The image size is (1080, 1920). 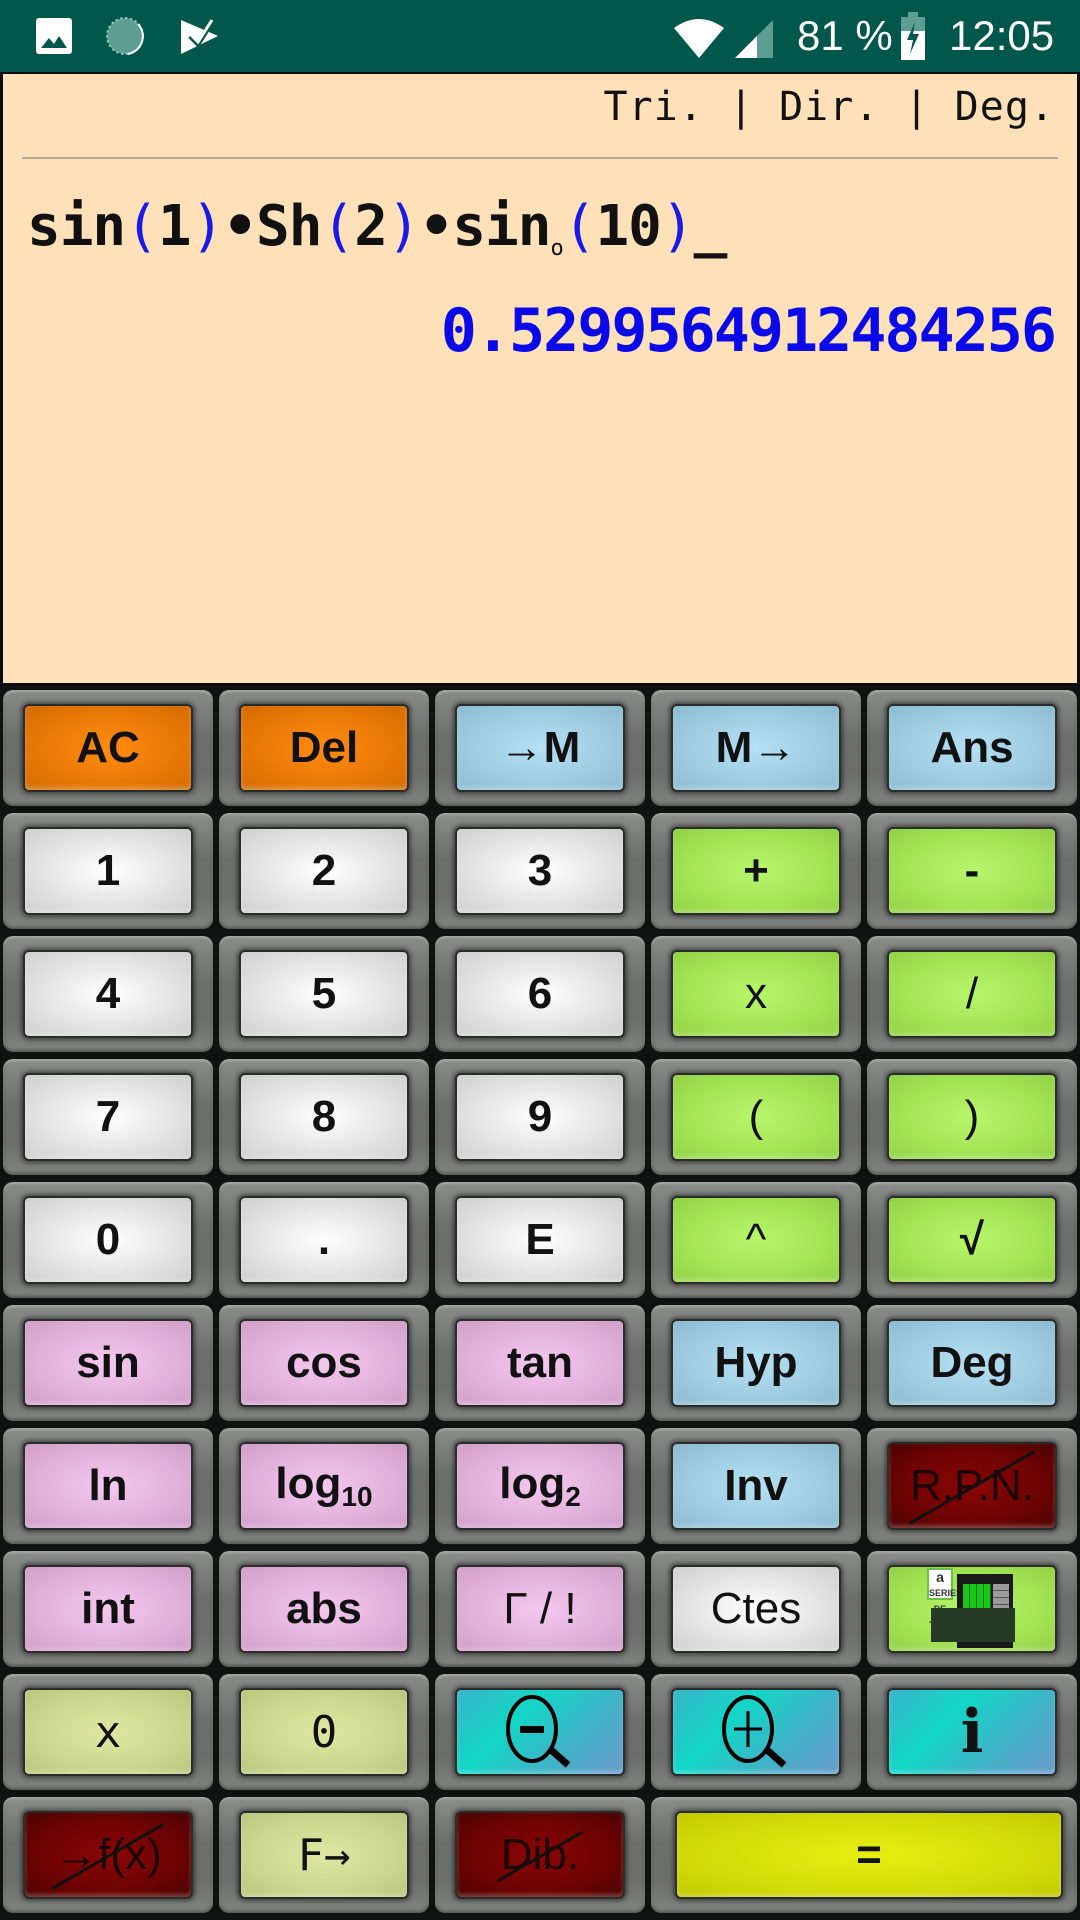 I want to click on store-memory-button: →M, so click(x=540, y=748).